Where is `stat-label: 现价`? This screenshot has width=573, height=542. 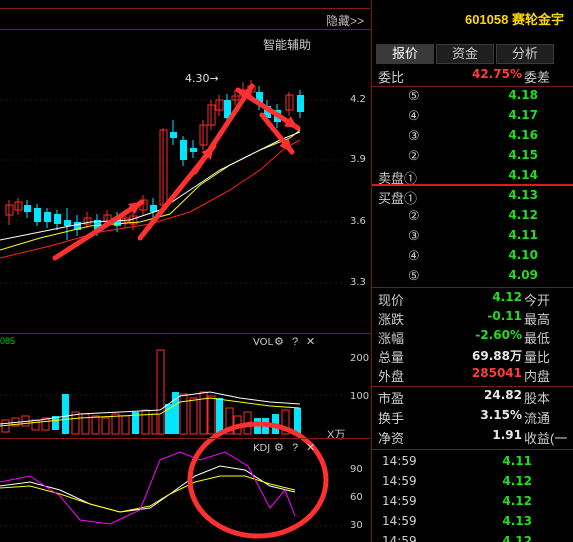
stat-label: 现价 is located at coordinates (391, 300).